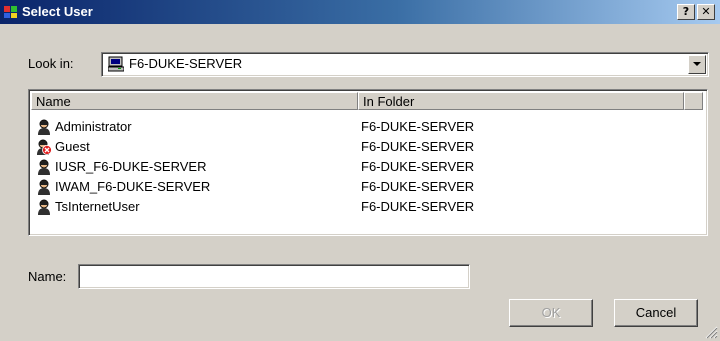  I want to click on list-item: Guest F6-DUKE-SERVER, so click(373, 147).